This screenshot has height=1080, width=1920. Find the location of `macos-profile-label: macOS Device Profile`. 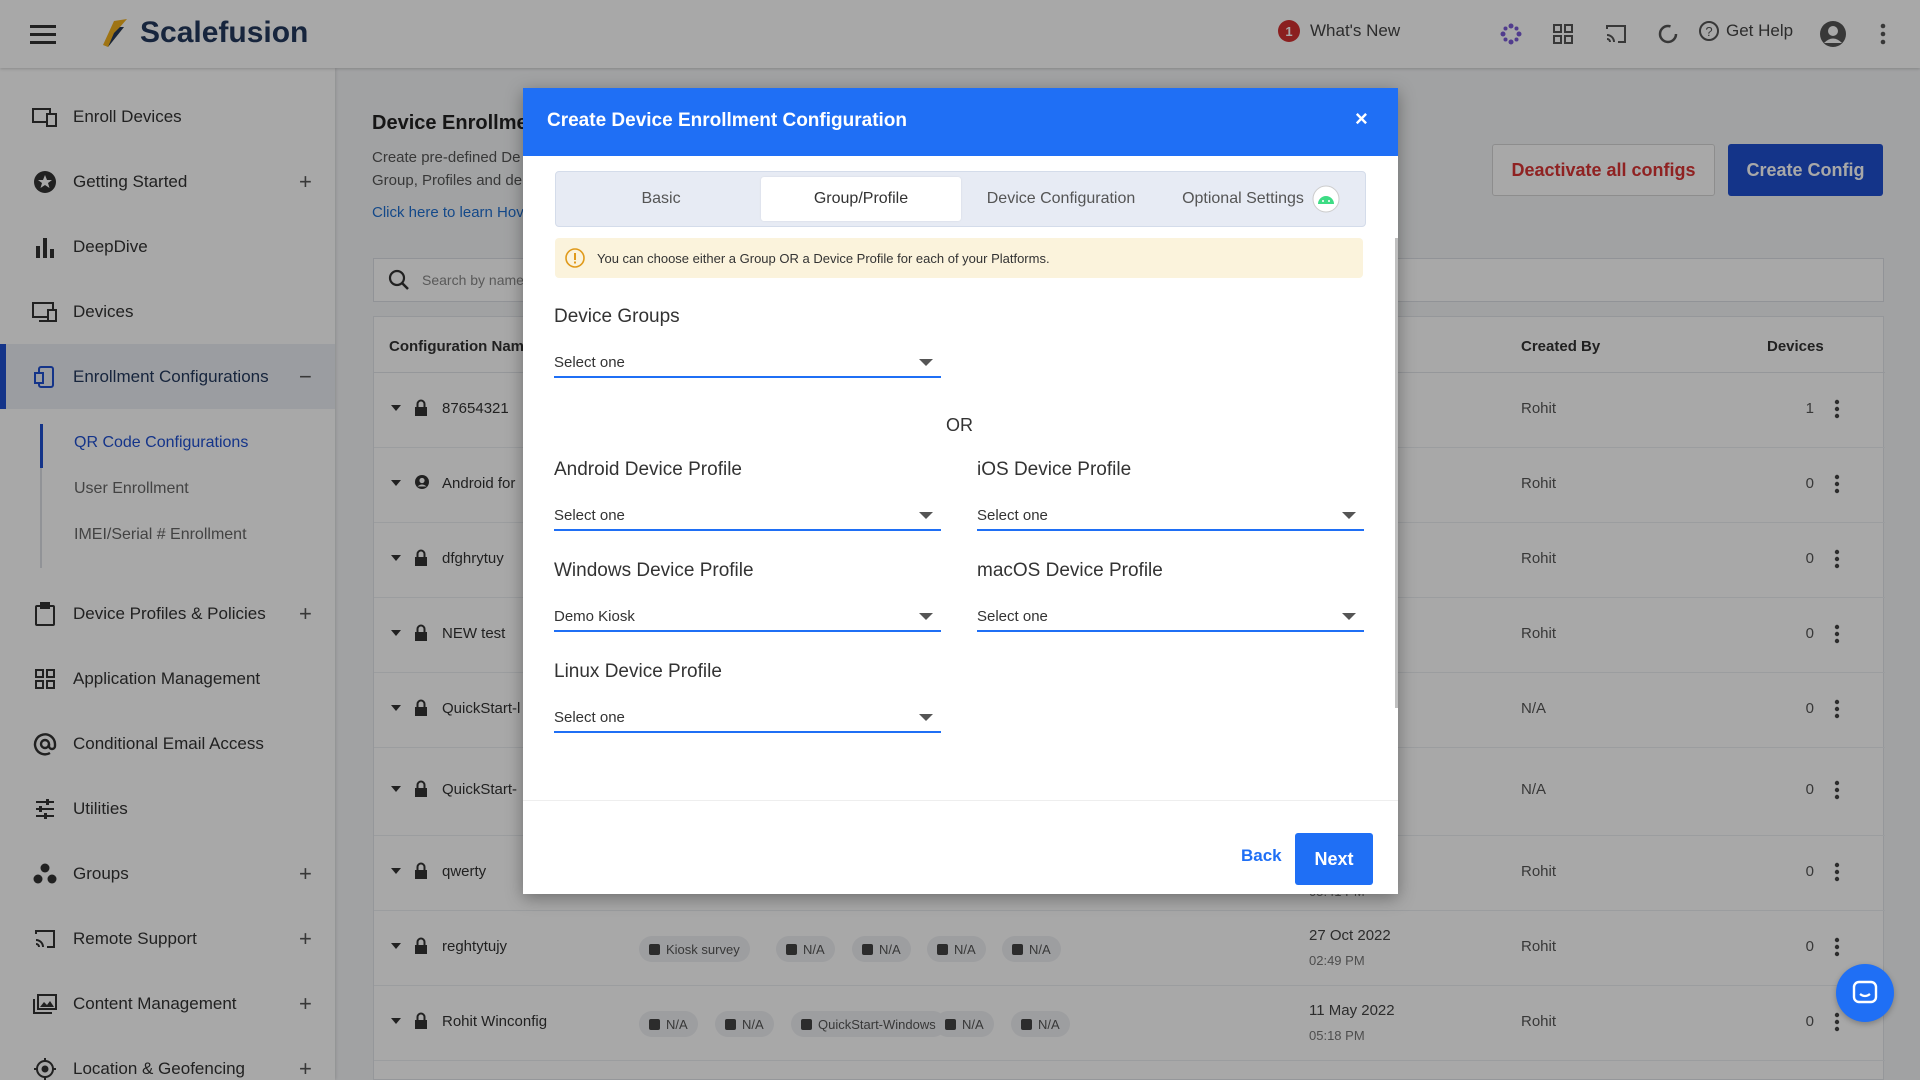

macos-profile-label: macOS Device Profile is located at coordinates (1070, 571).